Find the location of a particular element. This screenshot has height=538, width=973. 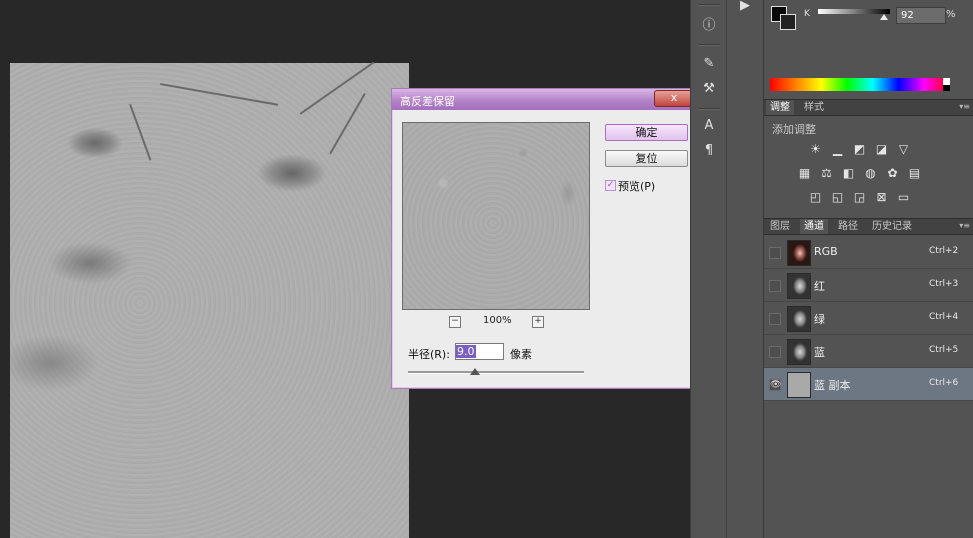

spectrum-white is located at coordinates (946, 81).